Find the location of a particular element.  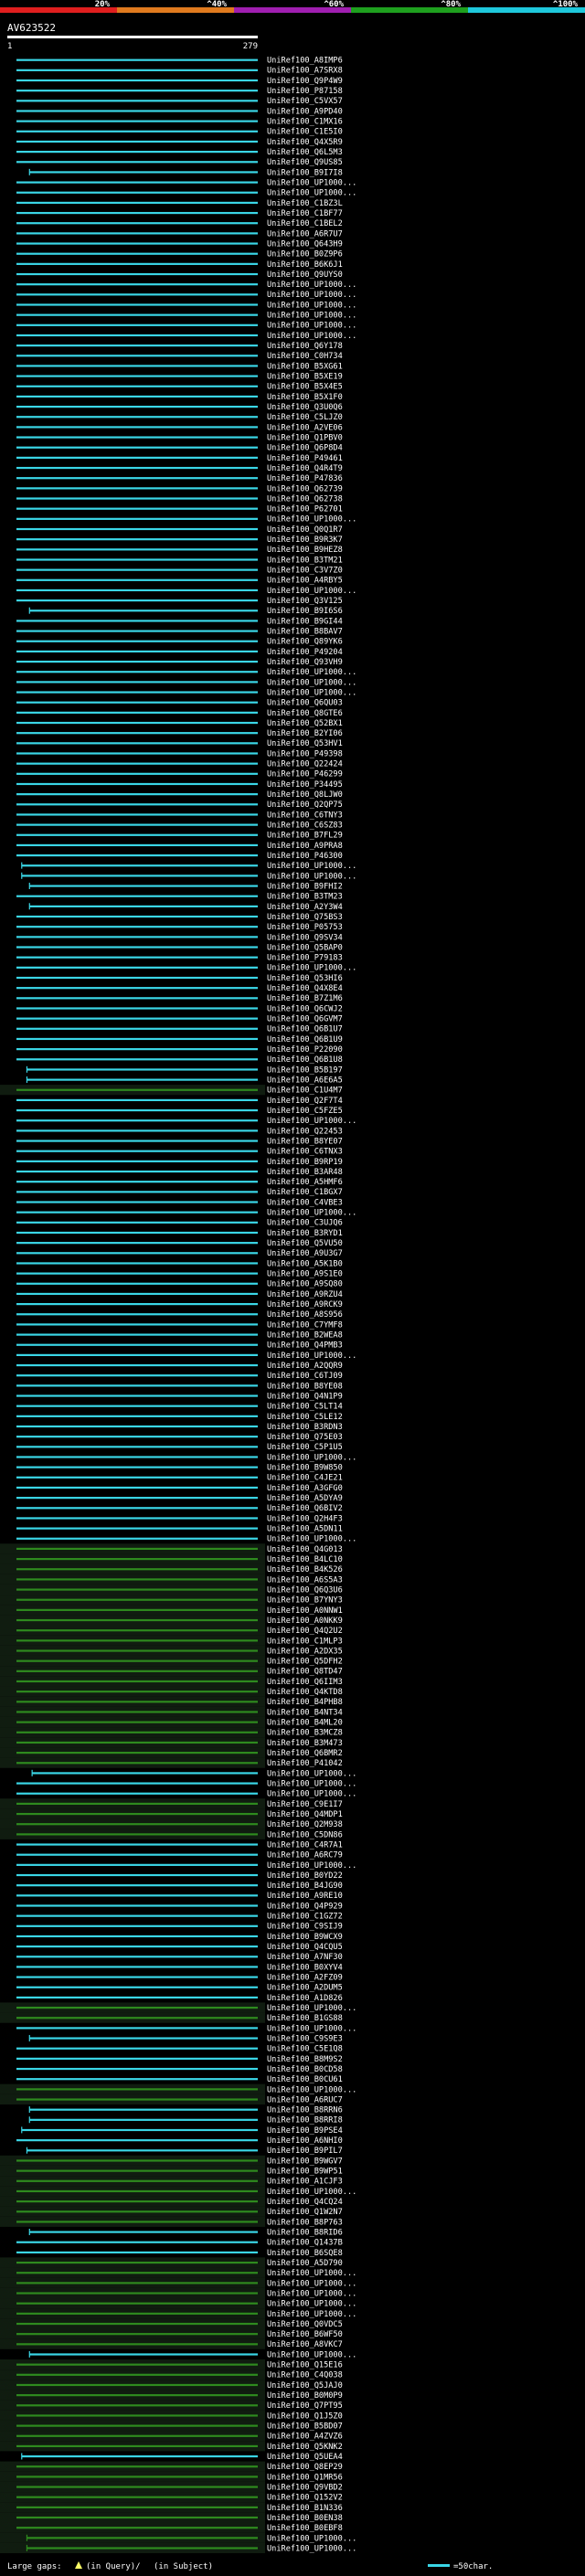

hit-label: UniRef100_B8P763 is located at coordinates (305, 2222).